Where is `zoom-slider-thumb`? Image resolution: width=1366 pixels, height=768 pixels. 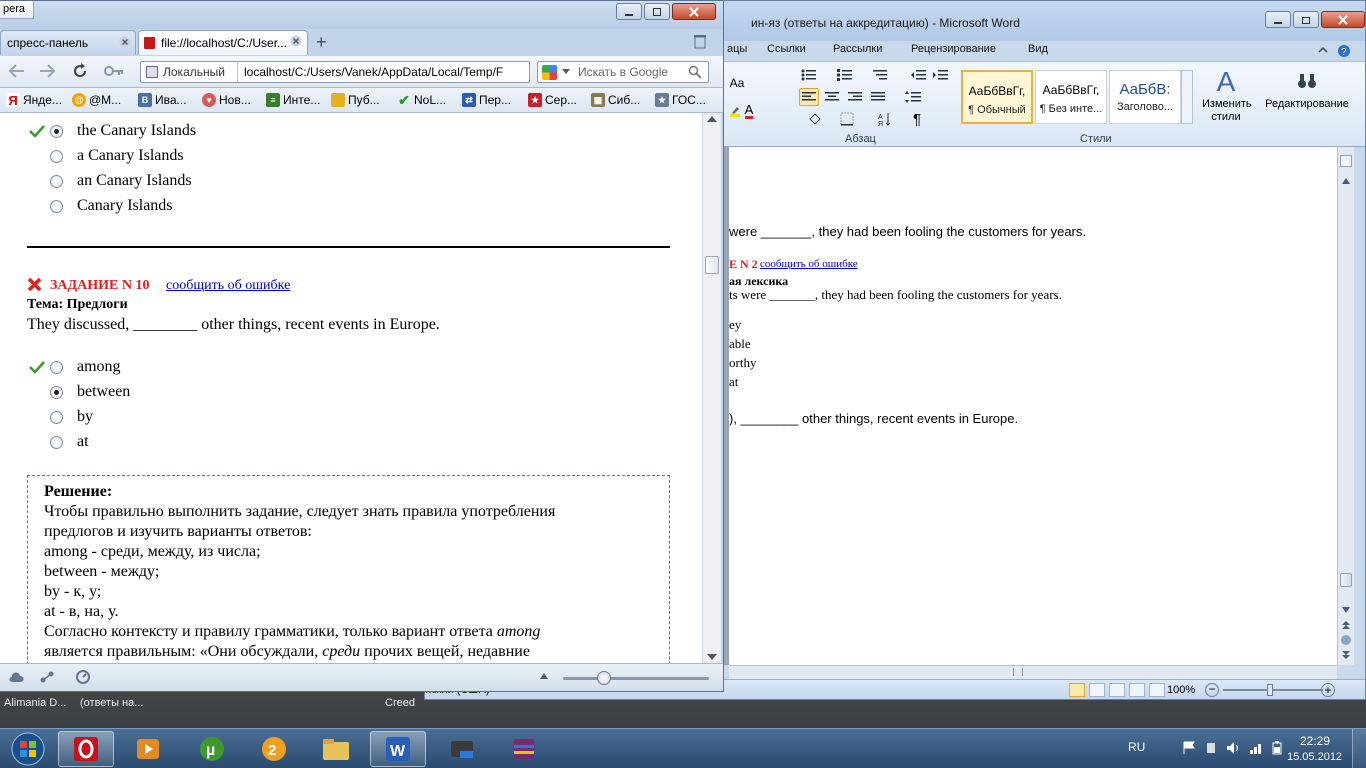
zoom-slider-thumb is located at coordinates (604, 678).